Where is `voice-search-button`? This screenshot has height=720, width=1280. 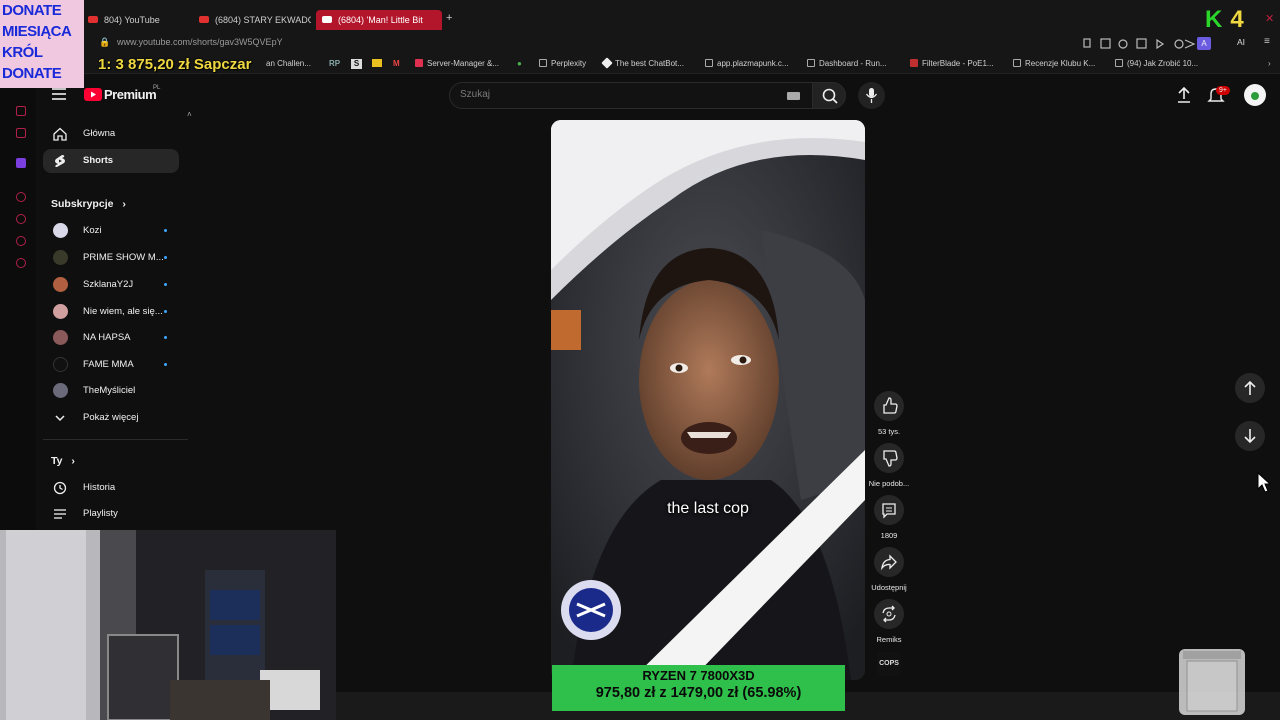
voice-search-button is located at coordinates (871, 95).